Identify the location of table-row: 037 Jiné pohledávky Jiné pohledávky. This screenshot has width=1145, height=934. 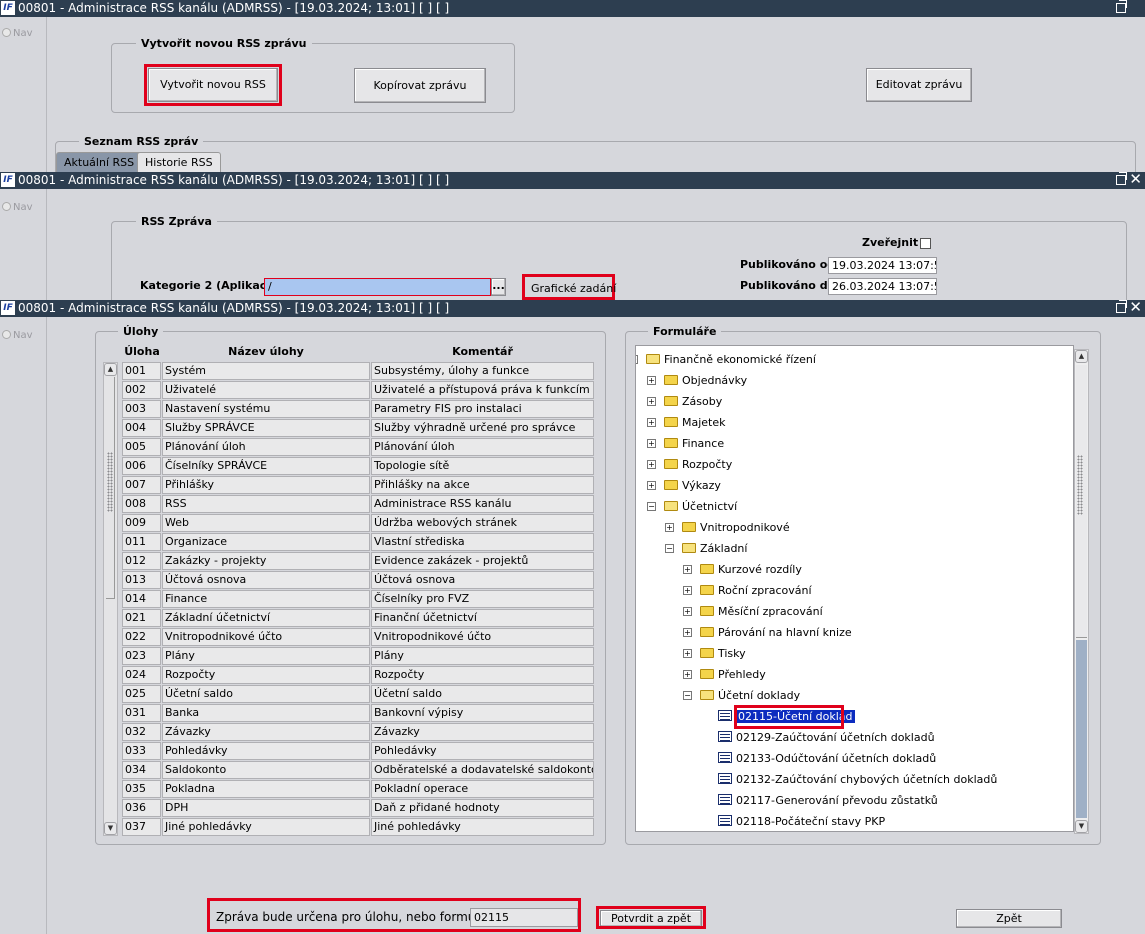
(358, 827).